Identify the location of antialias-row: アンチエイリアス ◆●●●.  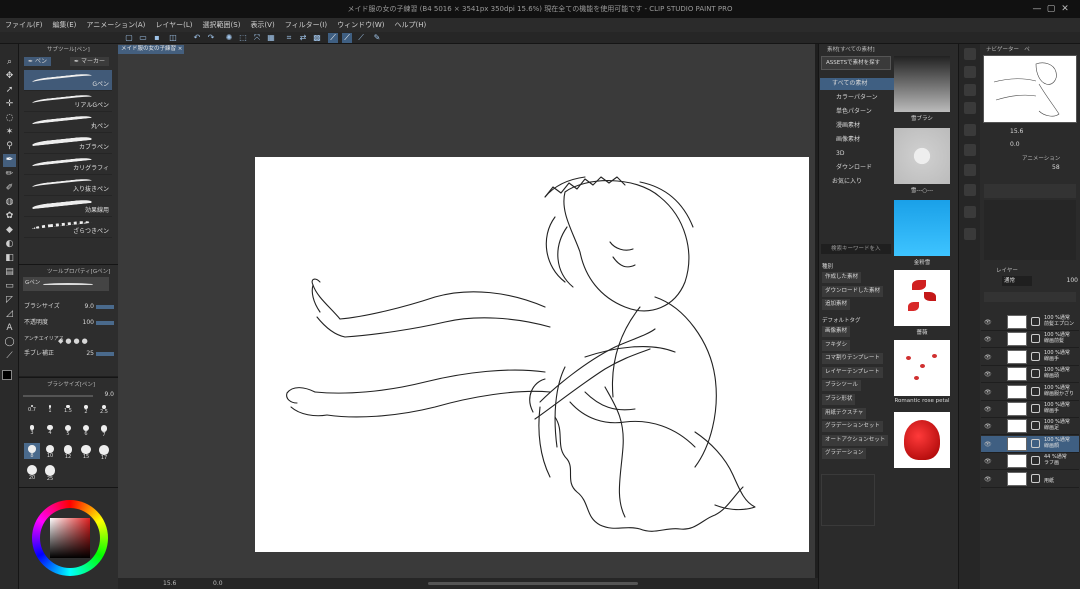
(70, 340).